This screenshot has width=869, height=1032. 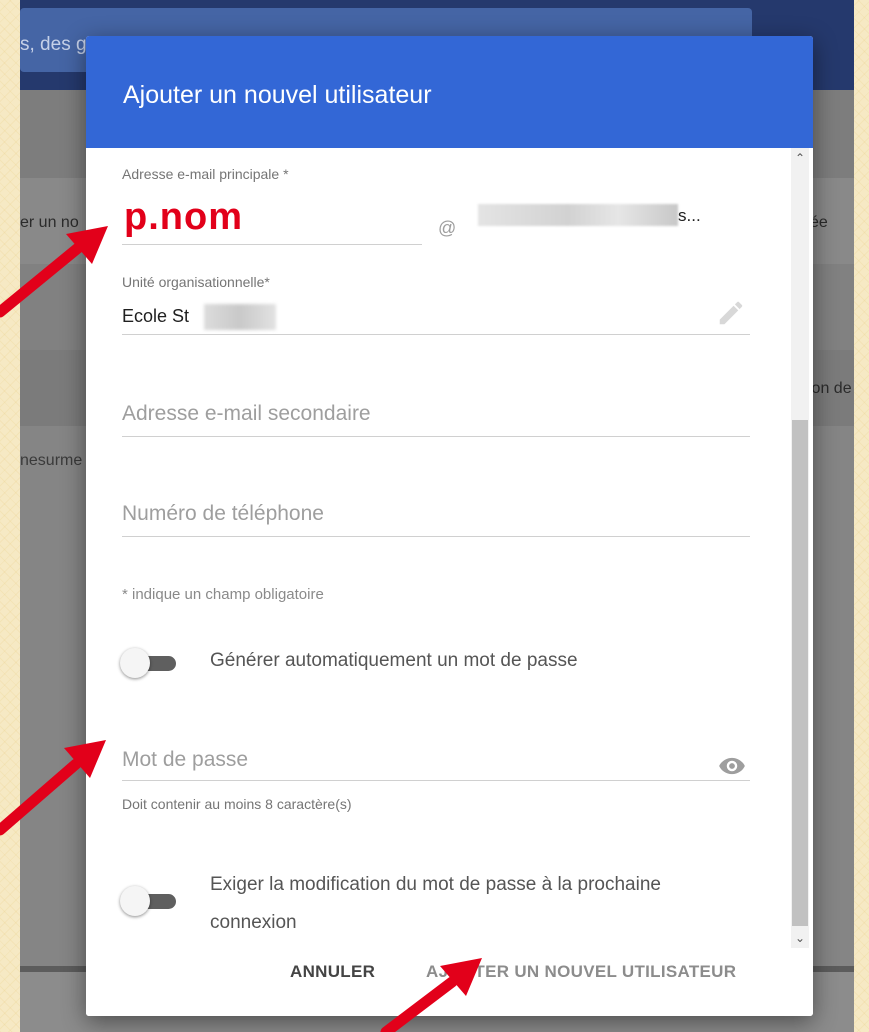 I want to click on dialog-scrollbar: ⌃ ⌄, so click(x=800, y=548).